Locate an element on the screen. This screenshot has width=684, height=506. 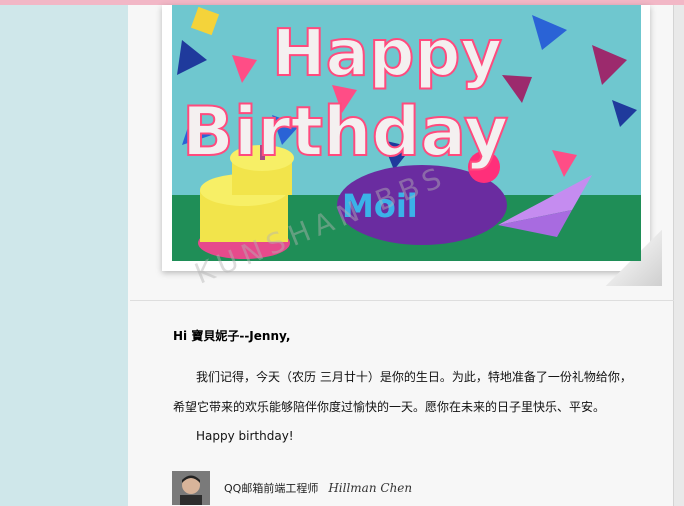
person-avatar-icon is located at coordinates (191, 488).